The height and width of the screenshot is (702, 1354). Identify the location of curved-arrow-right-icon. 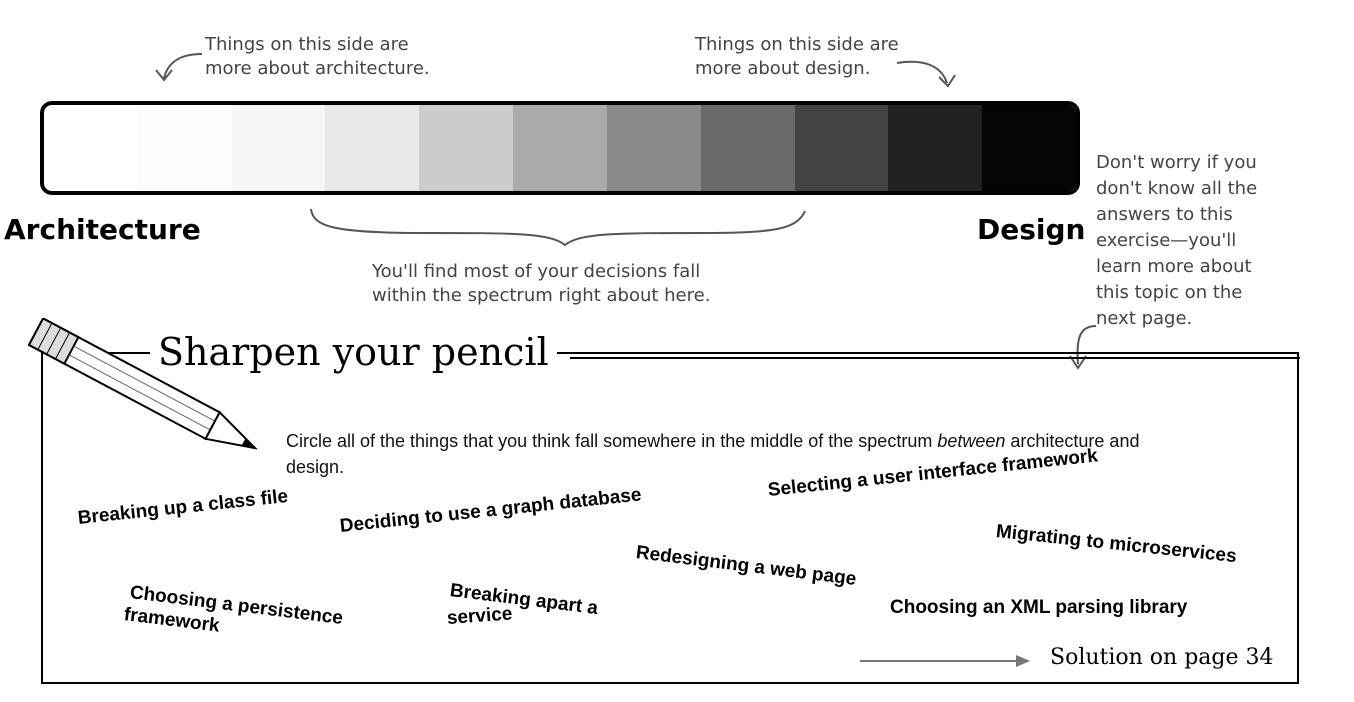
(926, 74).